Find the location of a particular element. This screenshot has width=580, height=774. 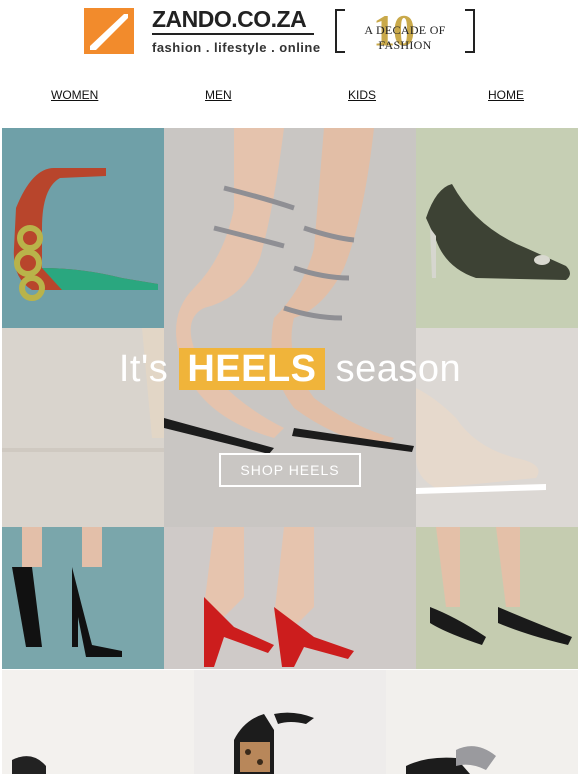

decade-text: A DECADE OF FASHION is located at coordinates (405, 37).